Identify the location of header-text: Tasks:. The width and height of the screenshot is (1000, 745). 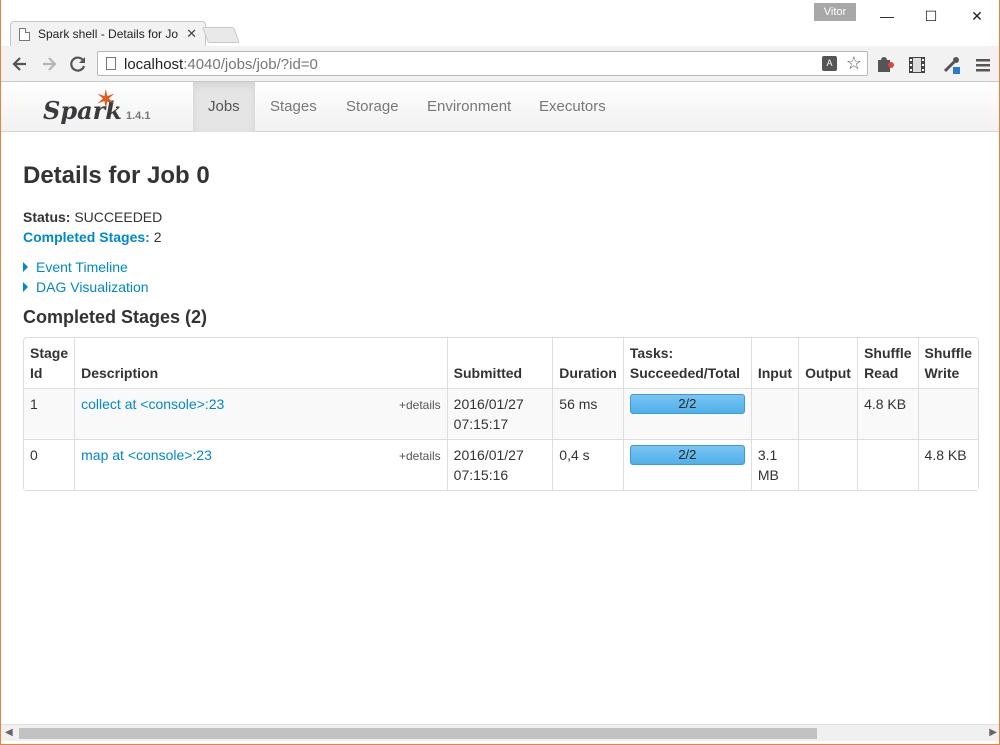
(651, 353).